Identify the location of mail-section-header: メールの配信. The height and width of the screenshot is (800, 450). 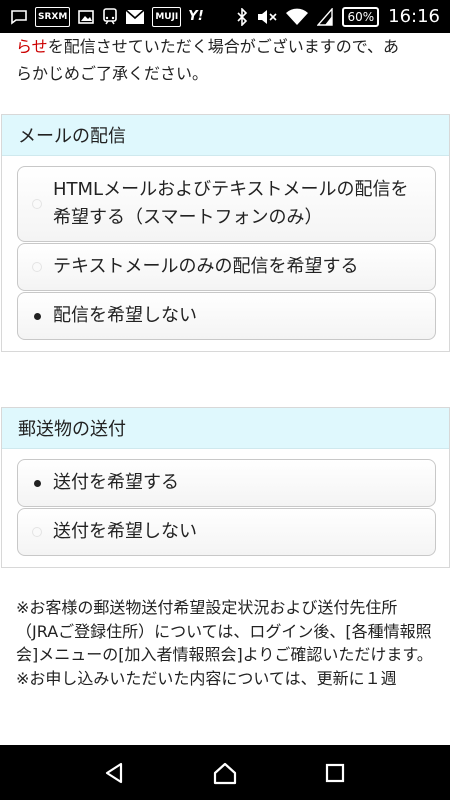
(225, 135).